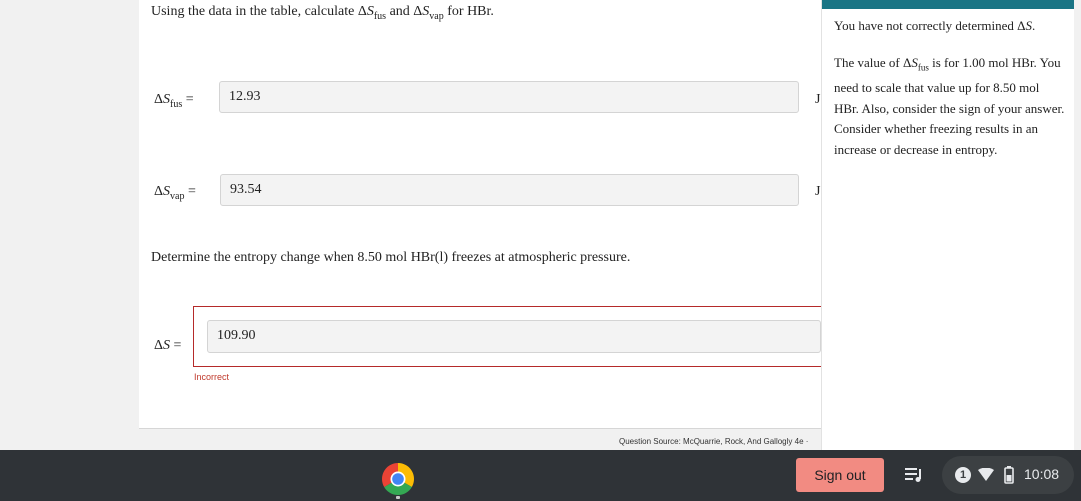 The height and width of the screenshot is (501, 1081). Describe the element at coordinates (948, 4) in the screenshot. I see `hint-panel-header` at that location.